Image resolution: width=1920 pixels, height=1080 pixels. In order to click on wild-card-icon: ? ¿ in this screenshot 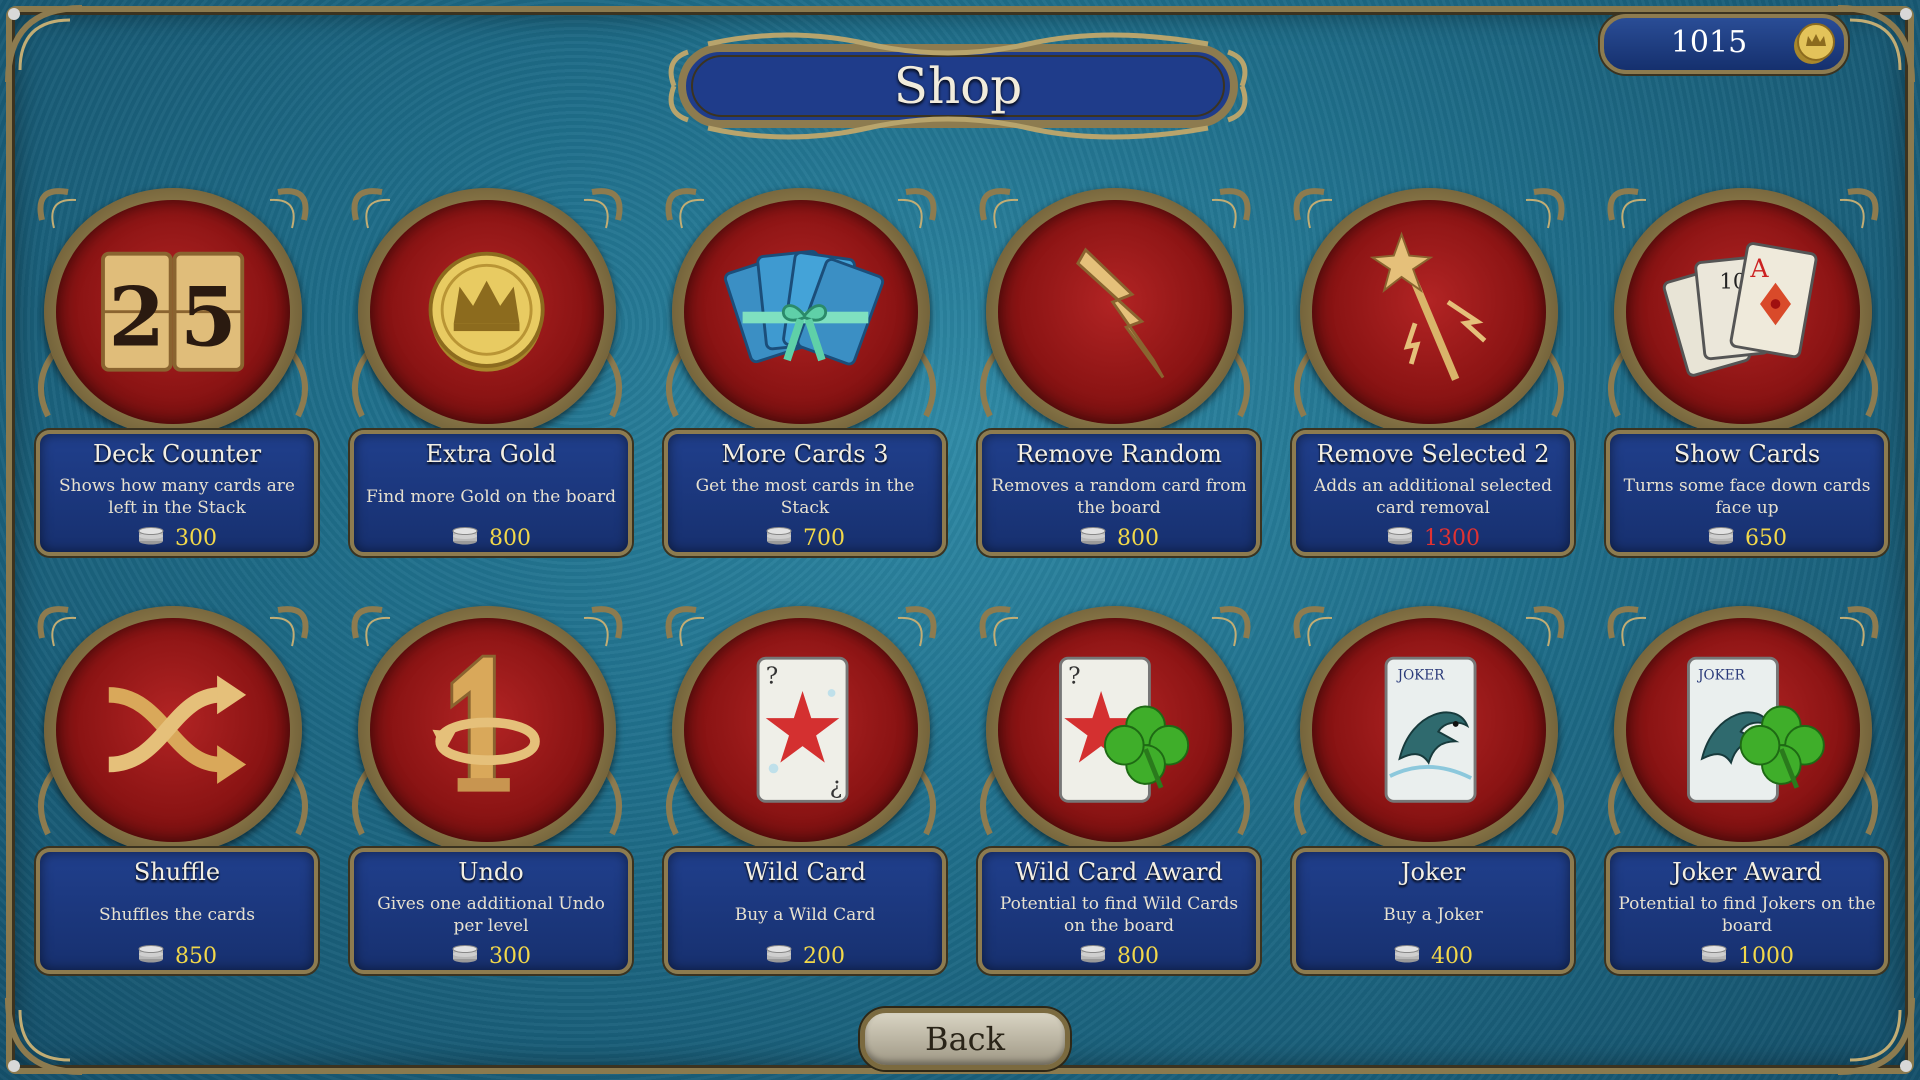, I will do `click(801, 730)`.